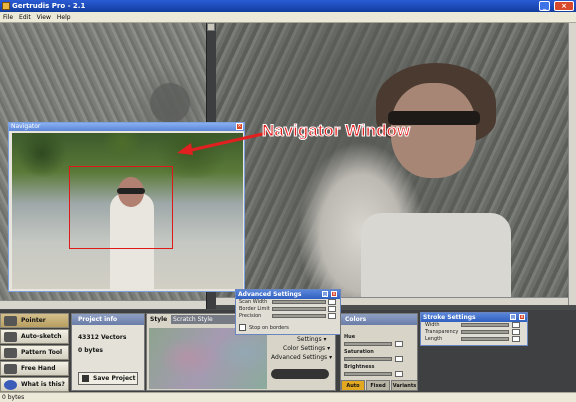 This screenshot has height=402, width=576. I want to click on transparency-value, so click(516, 332).